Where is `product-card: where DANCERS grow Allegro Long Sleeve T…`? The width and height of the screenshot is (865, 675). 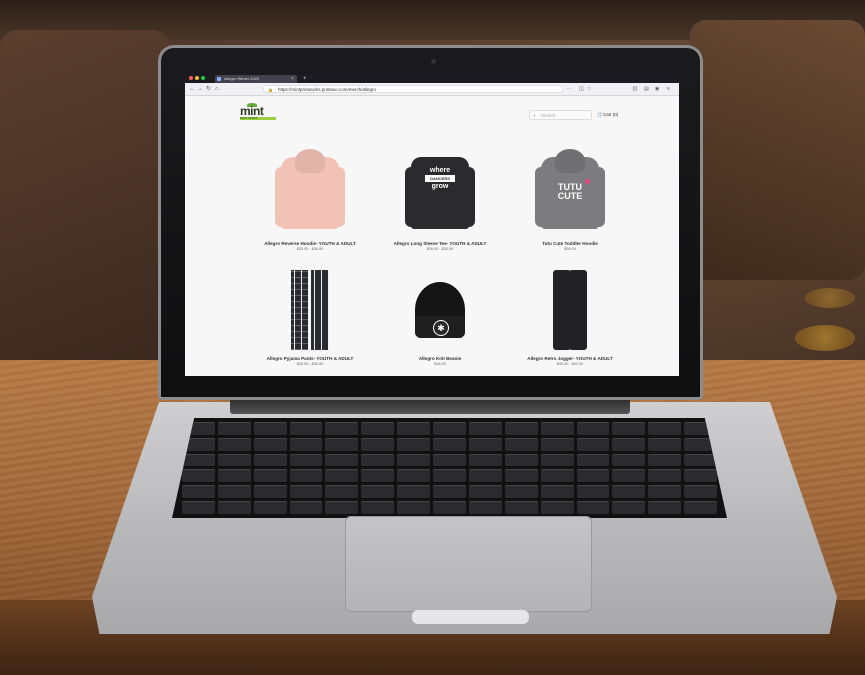
product-card: where DANCERS grow Allegro Long Sleeve T… is located at coordinates (440, 199).